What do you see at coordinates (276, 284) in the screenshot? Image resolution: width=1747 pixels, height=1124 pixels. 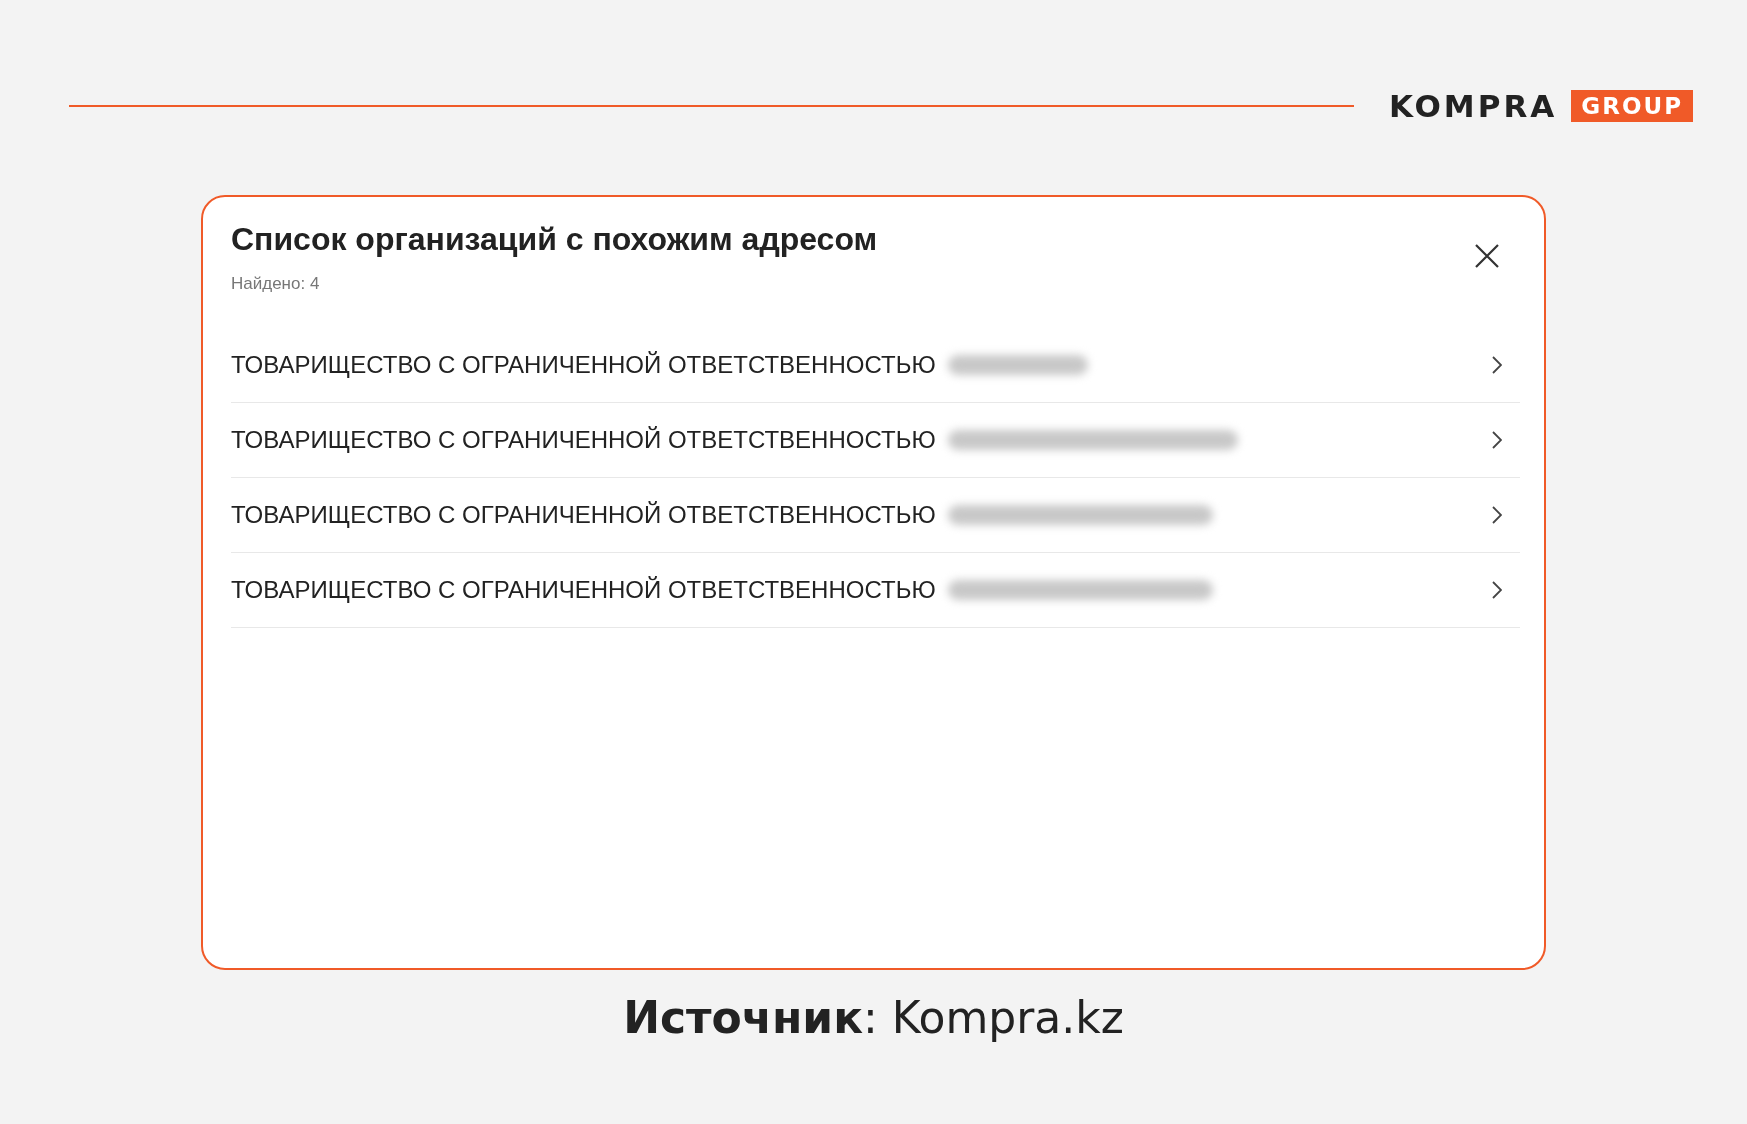 I see `found-count: Найдено: 4` at bounding box center [276, 284].